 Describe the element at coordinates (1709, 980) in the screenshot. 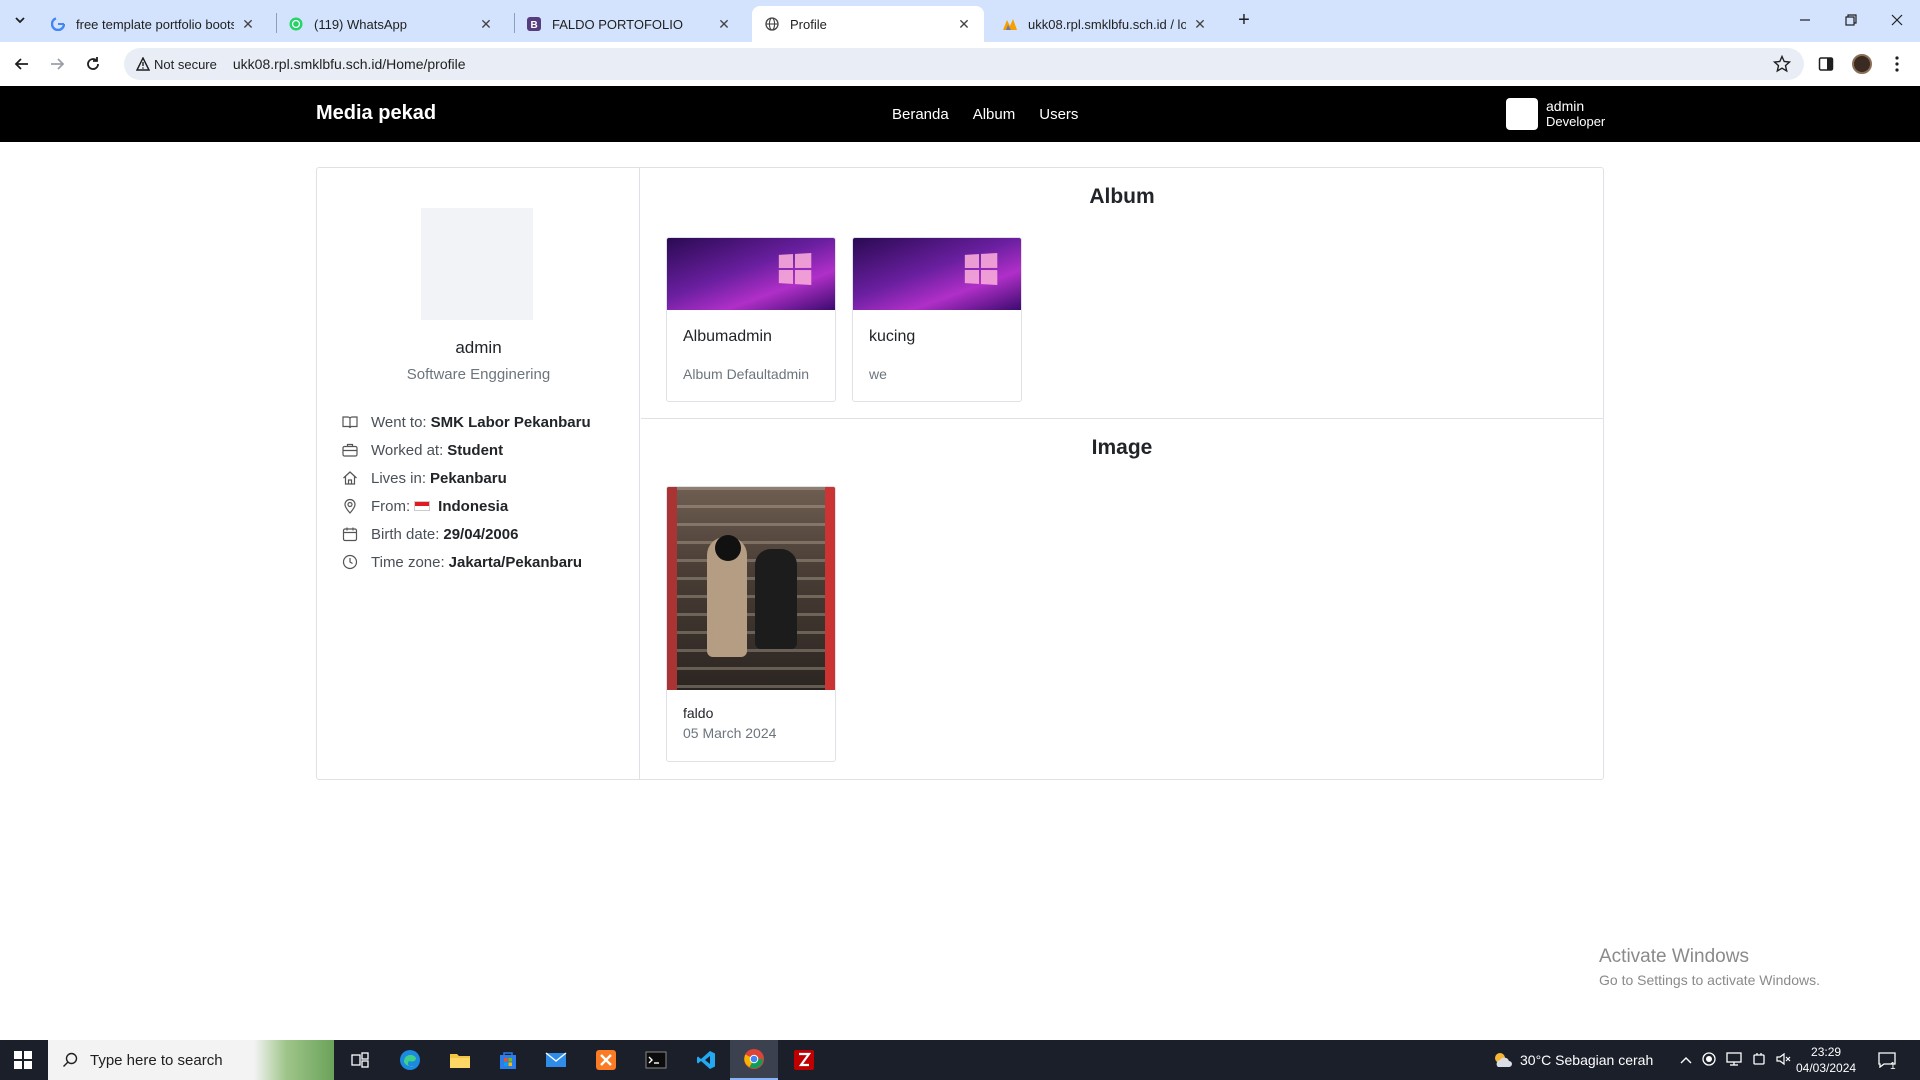

I see `watermark-subtitle: Go to Settings to activate Windows.` at that location.